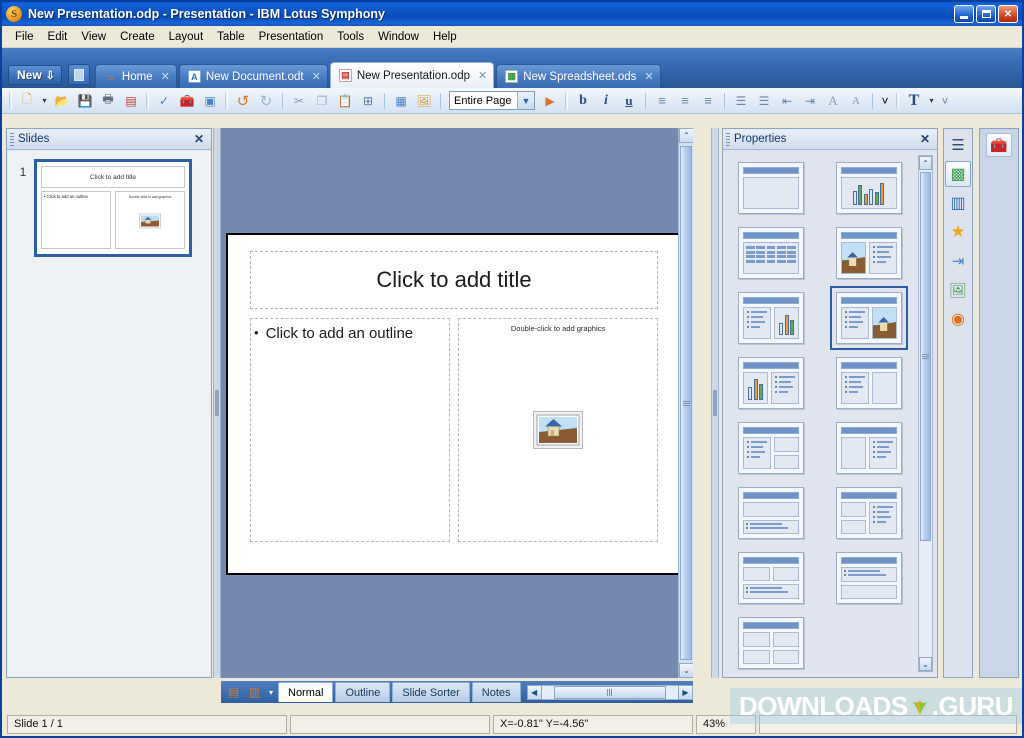 The height and width of the screenshot is (738, 1024). Describe the element at coordinates (164, 100) in the screenshot. I see `spellcheck-icon: ✓` at that location.